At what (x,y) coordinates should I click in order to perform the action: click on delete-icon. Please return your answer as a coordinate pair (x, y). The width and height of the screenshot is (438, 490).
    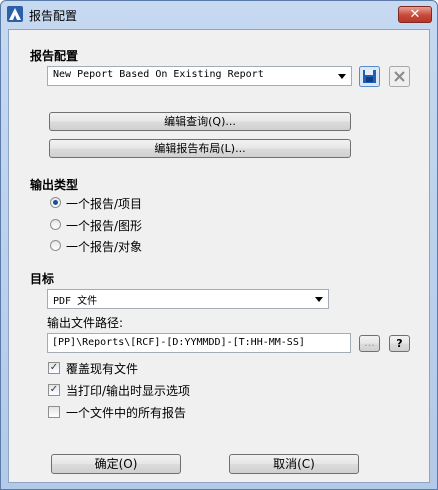
    Looking at the image, I should click on (399, 76).